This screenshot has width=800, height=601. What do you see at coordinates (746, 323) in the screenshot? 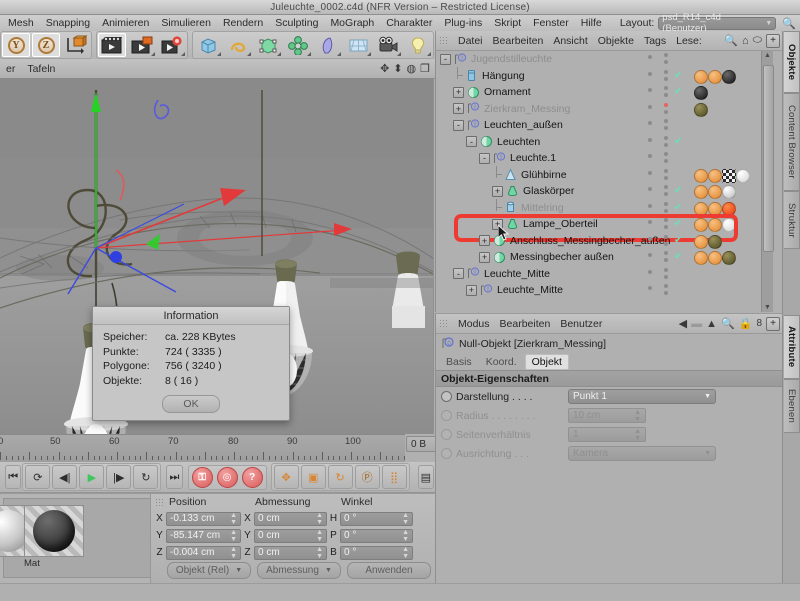
I see `lock-icon: 🔒` at bounding box center [746, 323].